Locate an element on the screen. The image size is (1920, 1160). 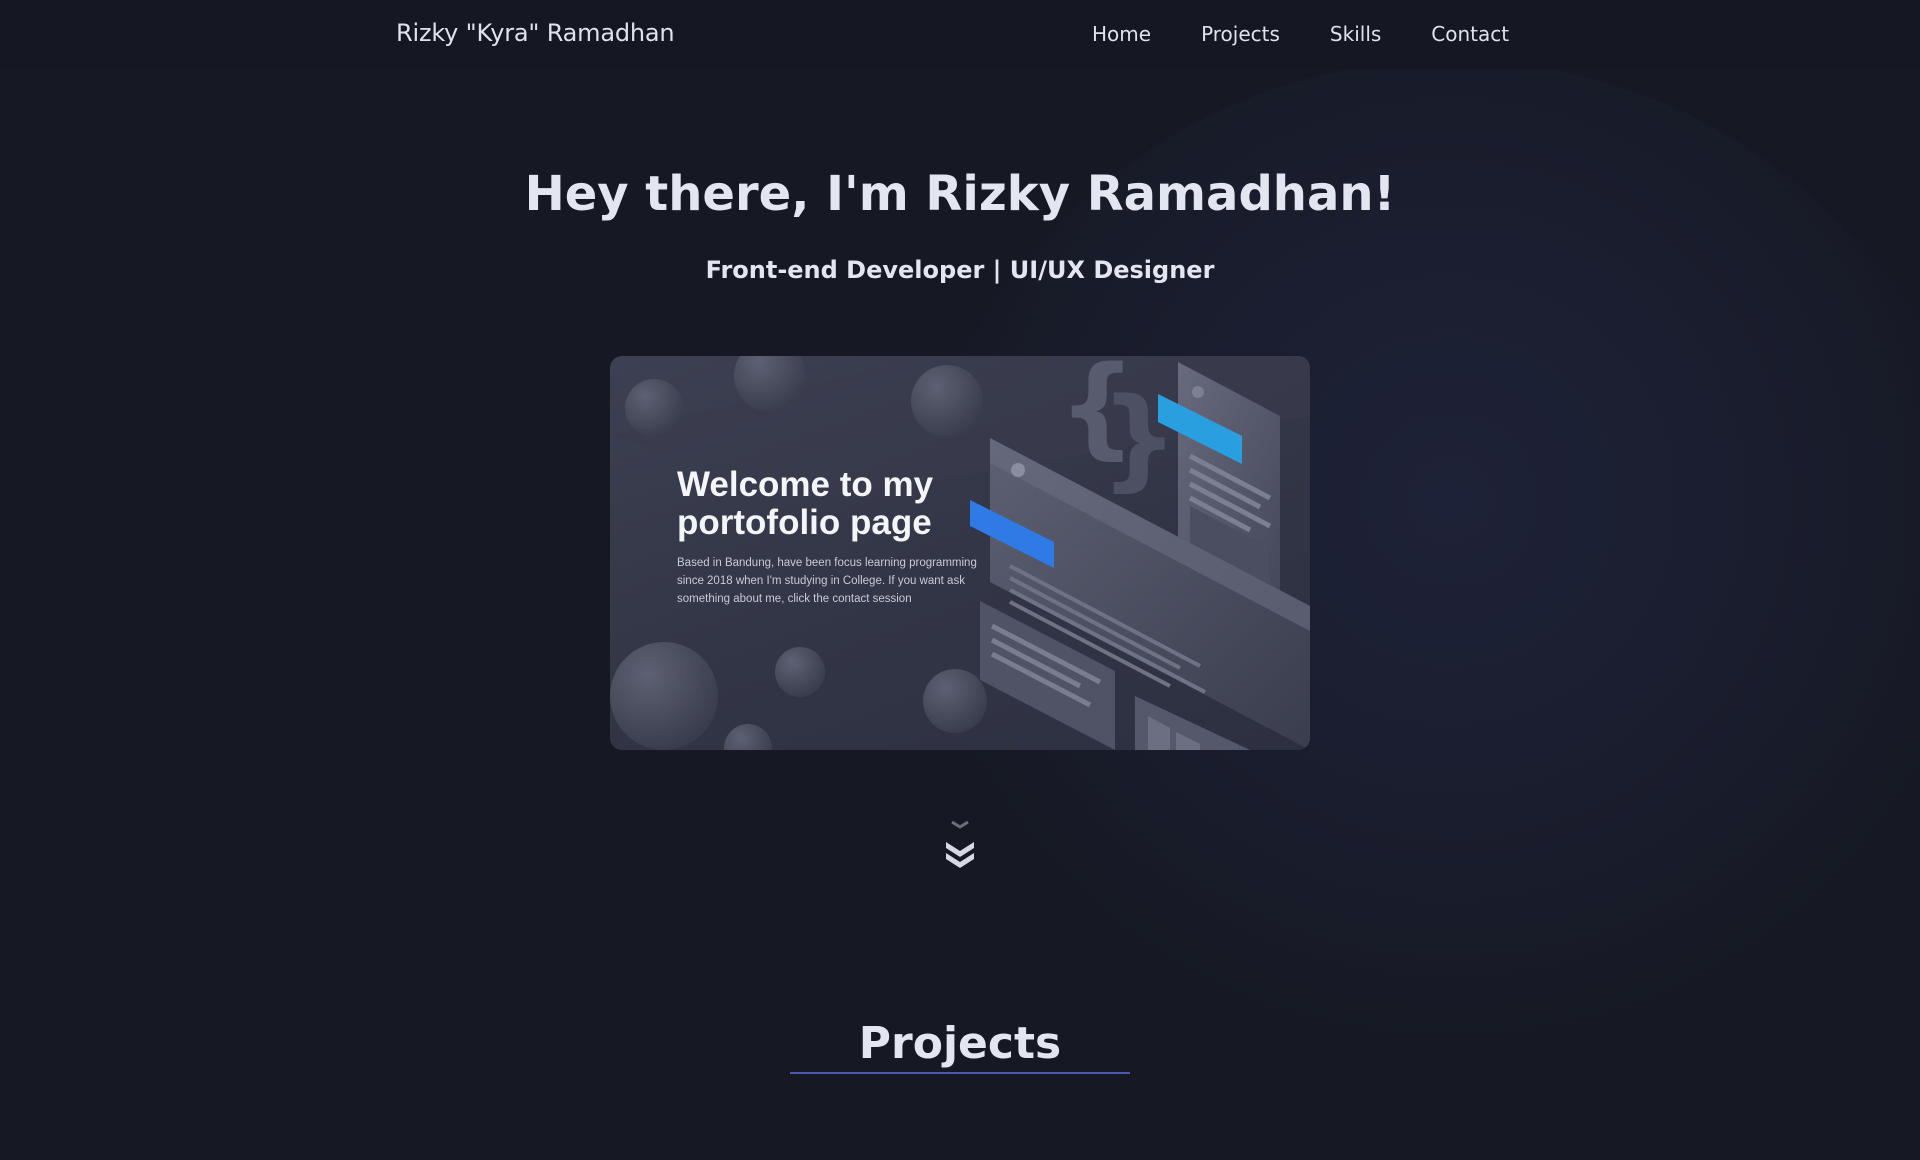
nav-link-home: Home is located at coordinates (1121, 34).